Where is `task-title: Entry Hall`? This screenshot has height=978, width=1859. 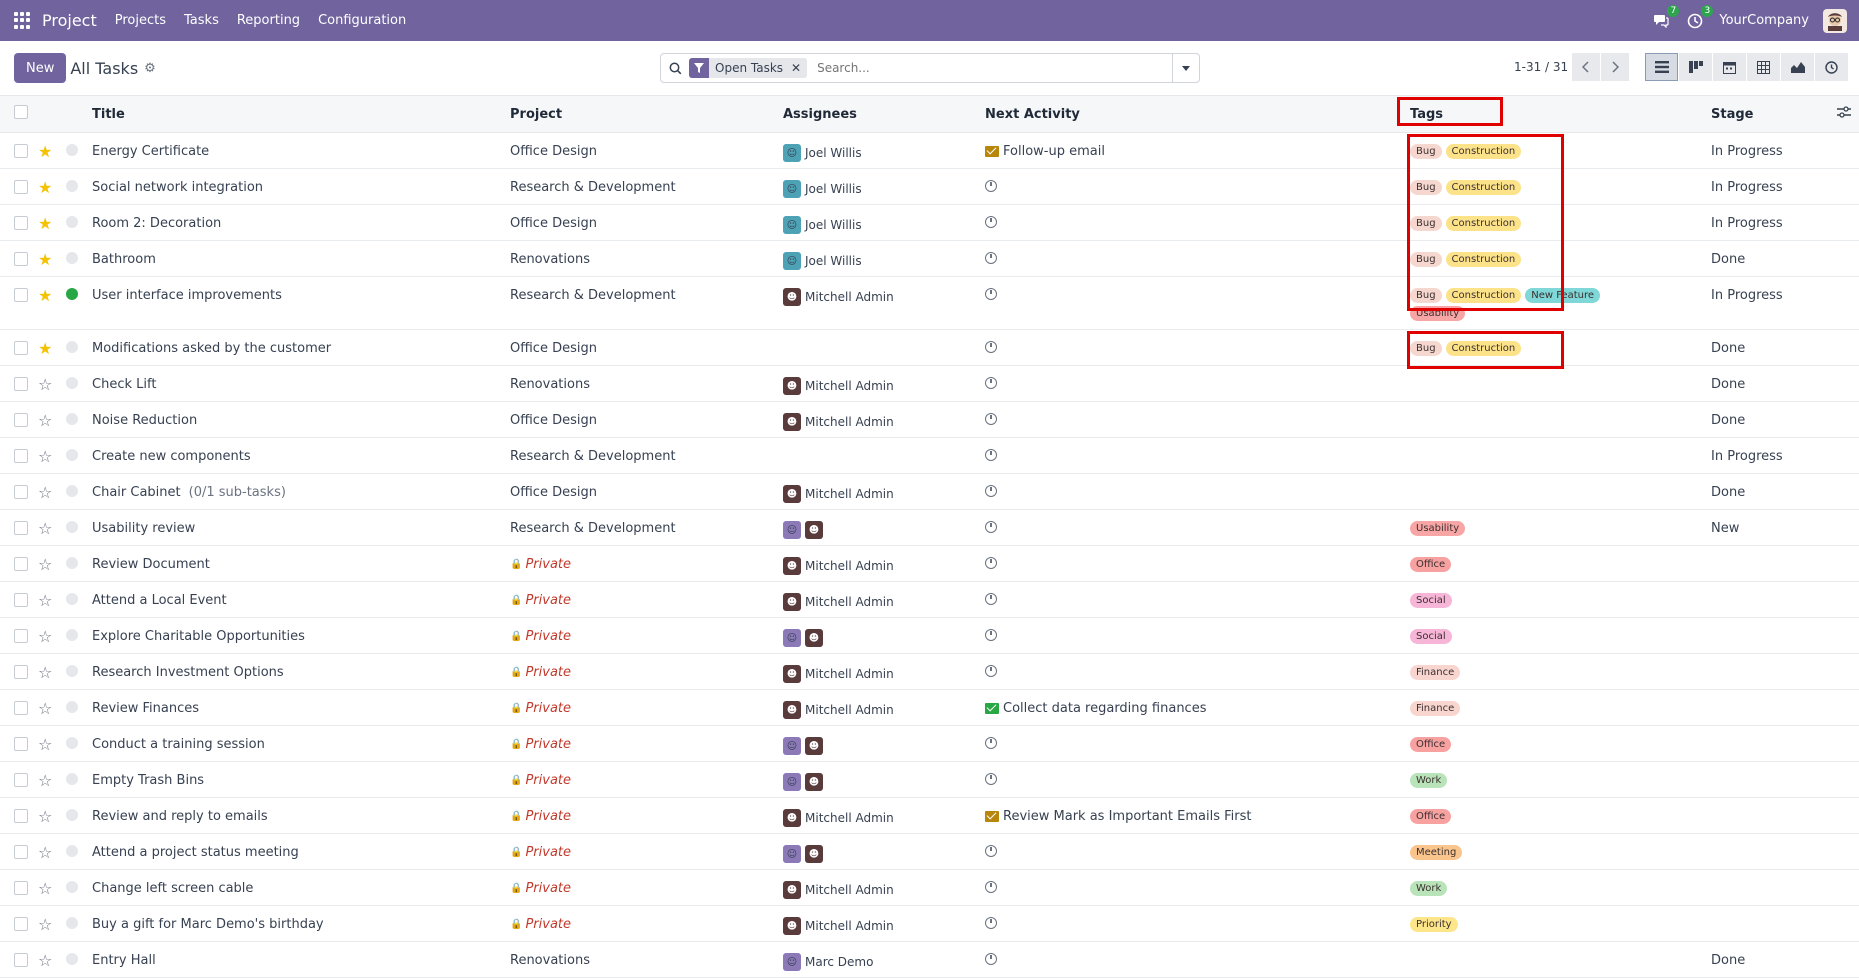 task-title: Entry Hall is located at coordinates (124, 960).